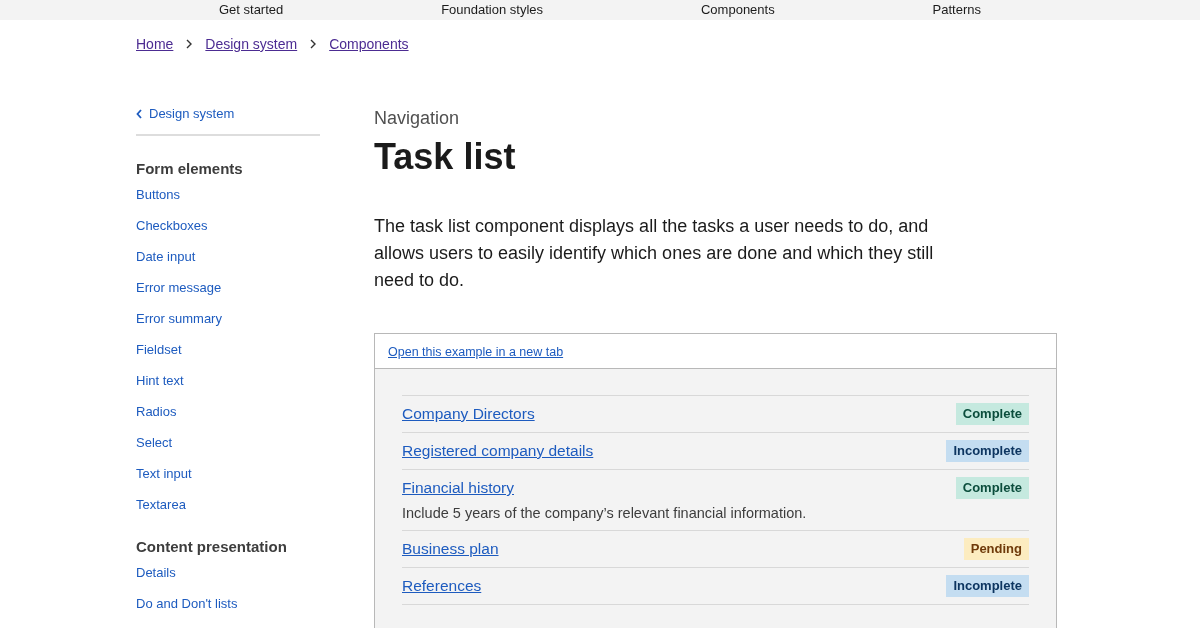  I want to click on nav-link: Get started, so click(251, 9).